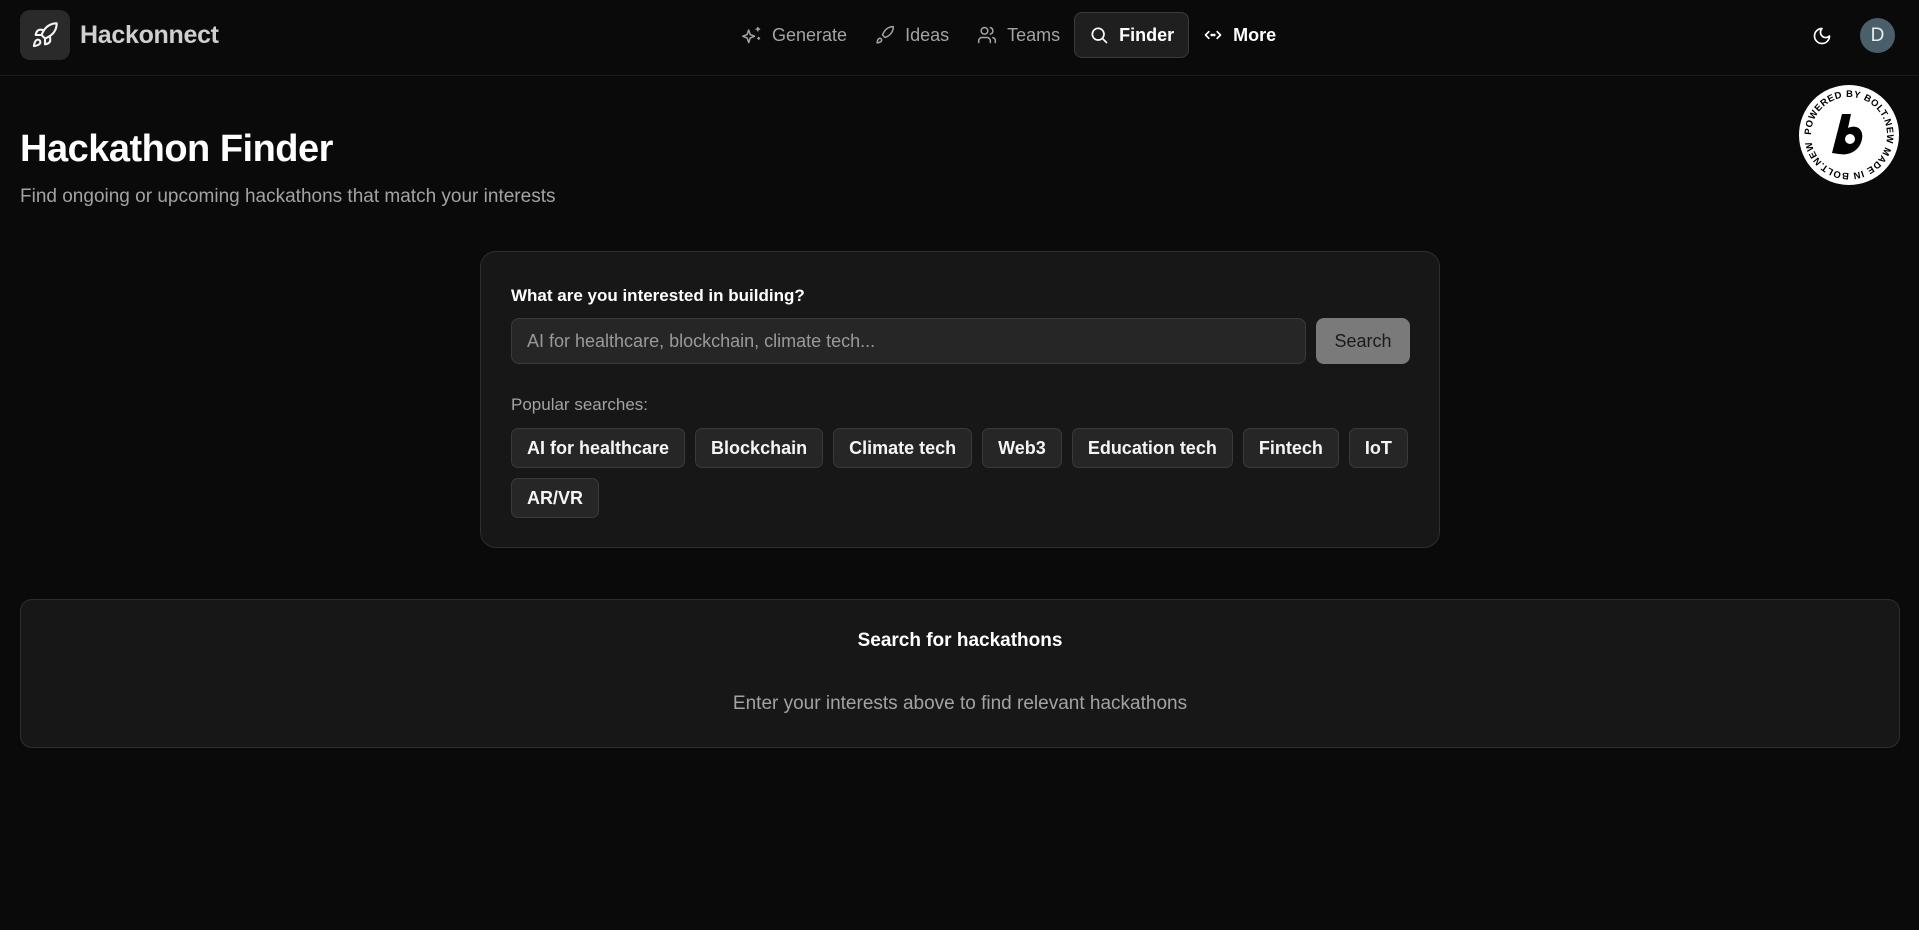 Image resolution: width=1919 pixels, height=930 pixels. What do you see at coordinates (1152, 448) in the screenshot?
I see `chip-education-tech: Education tech` at bounding box center [1152, 448].